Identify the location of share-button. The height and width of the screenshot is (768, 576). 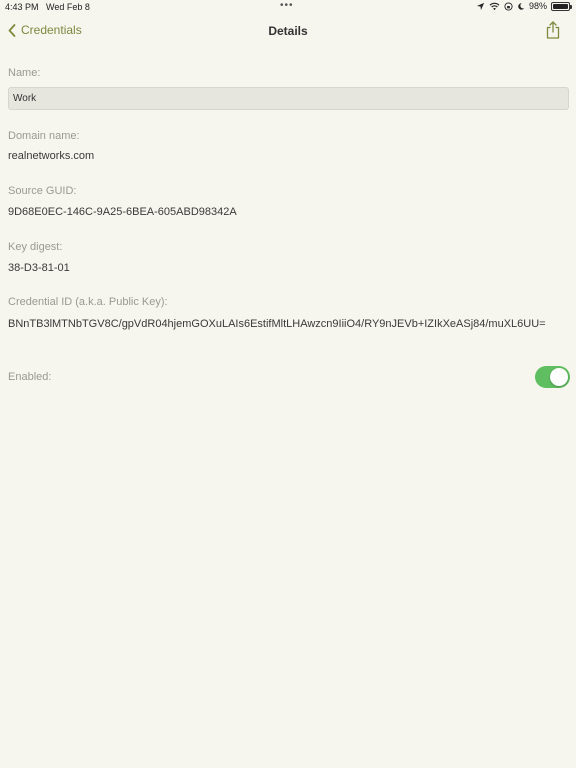
(553, 32).